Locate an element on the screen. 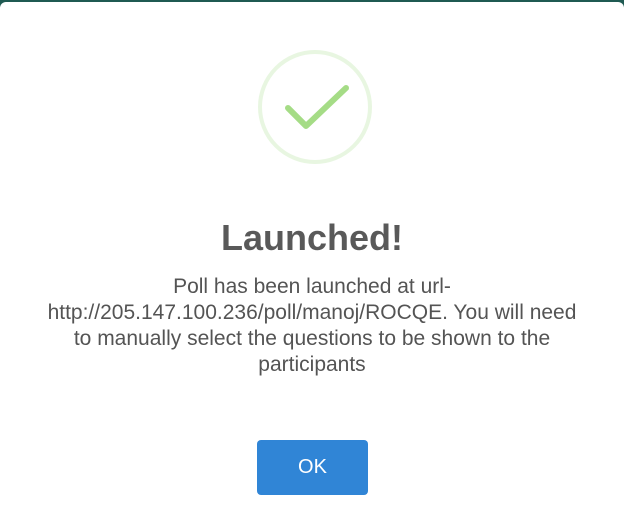  dialog-title: Launched! is located at coordinates (311, 237).